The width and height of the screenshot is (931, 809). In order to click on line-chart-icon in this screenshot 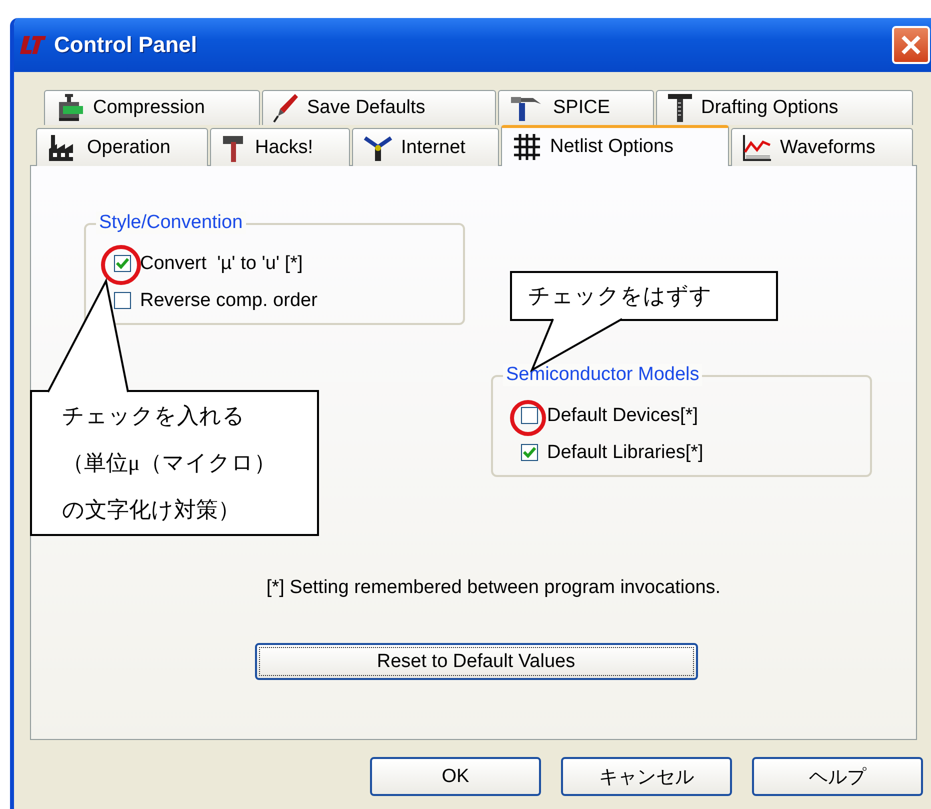, I will do `click(757, 148)`.